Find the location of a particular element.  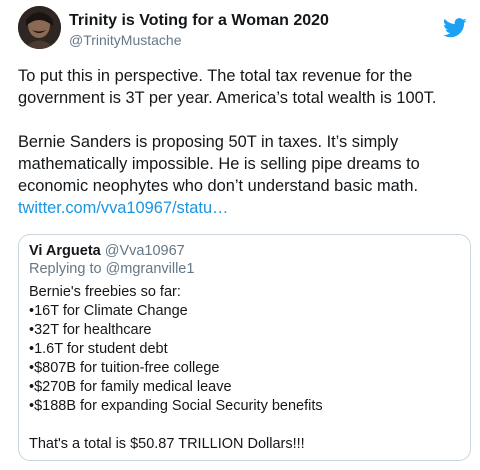

quoted-intro: Bernie's freebies so far: is located at coordinates (105, 292).